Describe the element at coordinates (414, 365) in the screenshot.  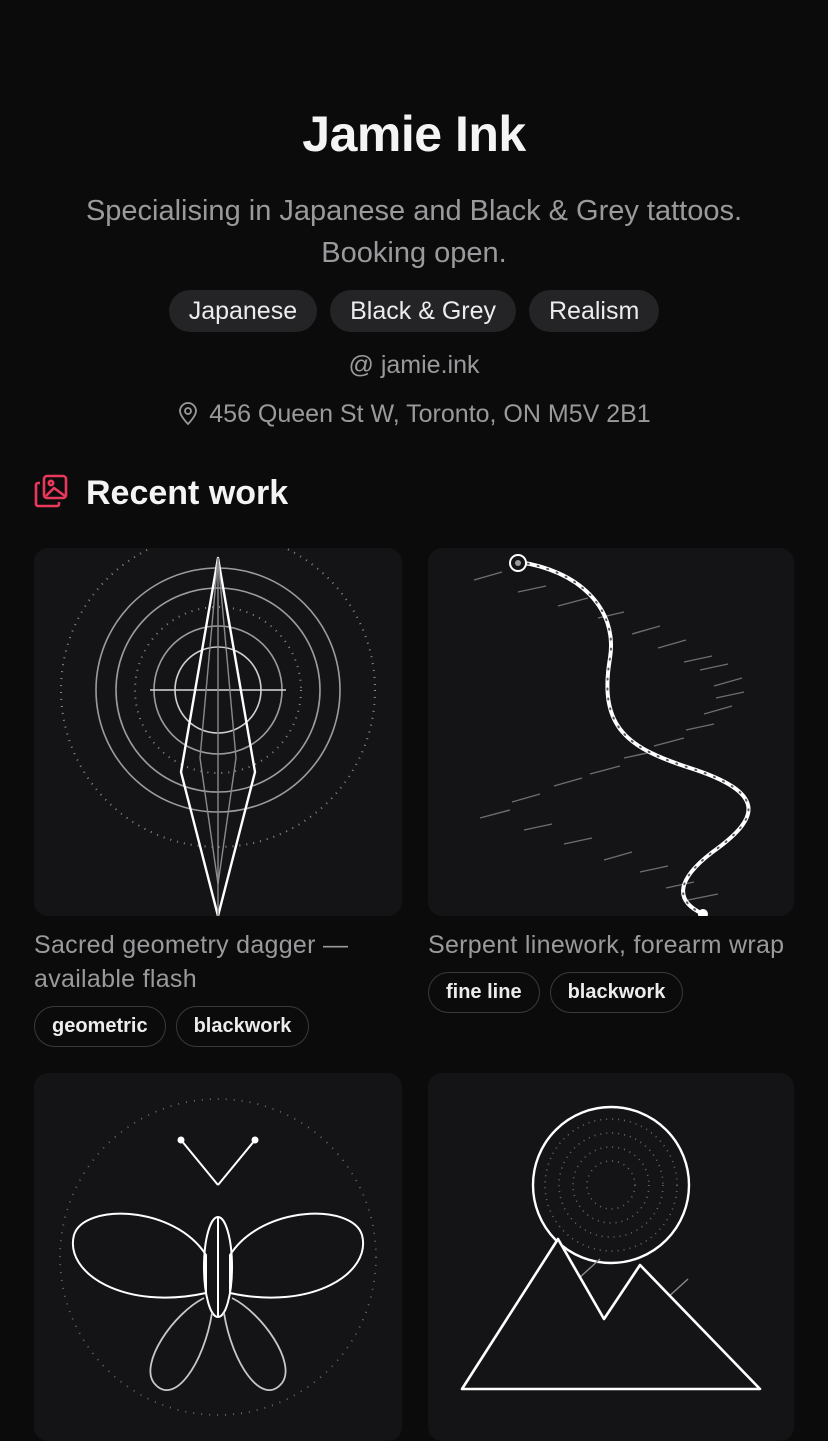
I see `instagram-handle-link: @ jamie.ink` at that location.